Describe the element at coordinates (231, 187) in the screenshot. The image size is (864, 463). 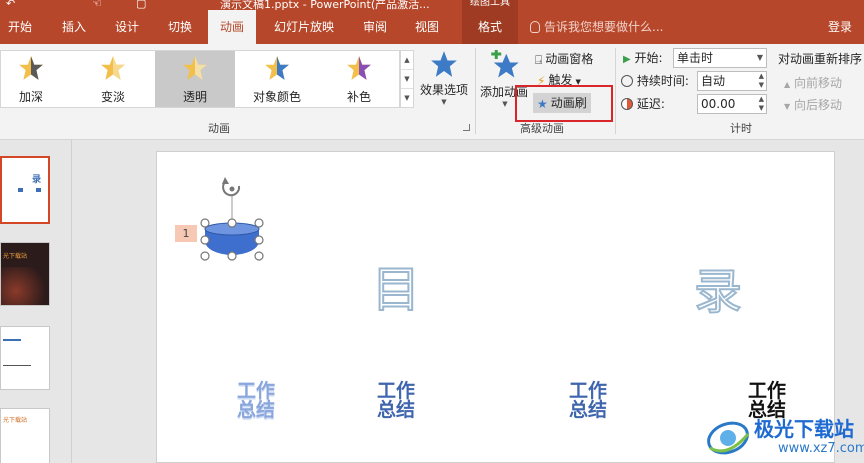
I see `rotate-handle-icon` at that location.